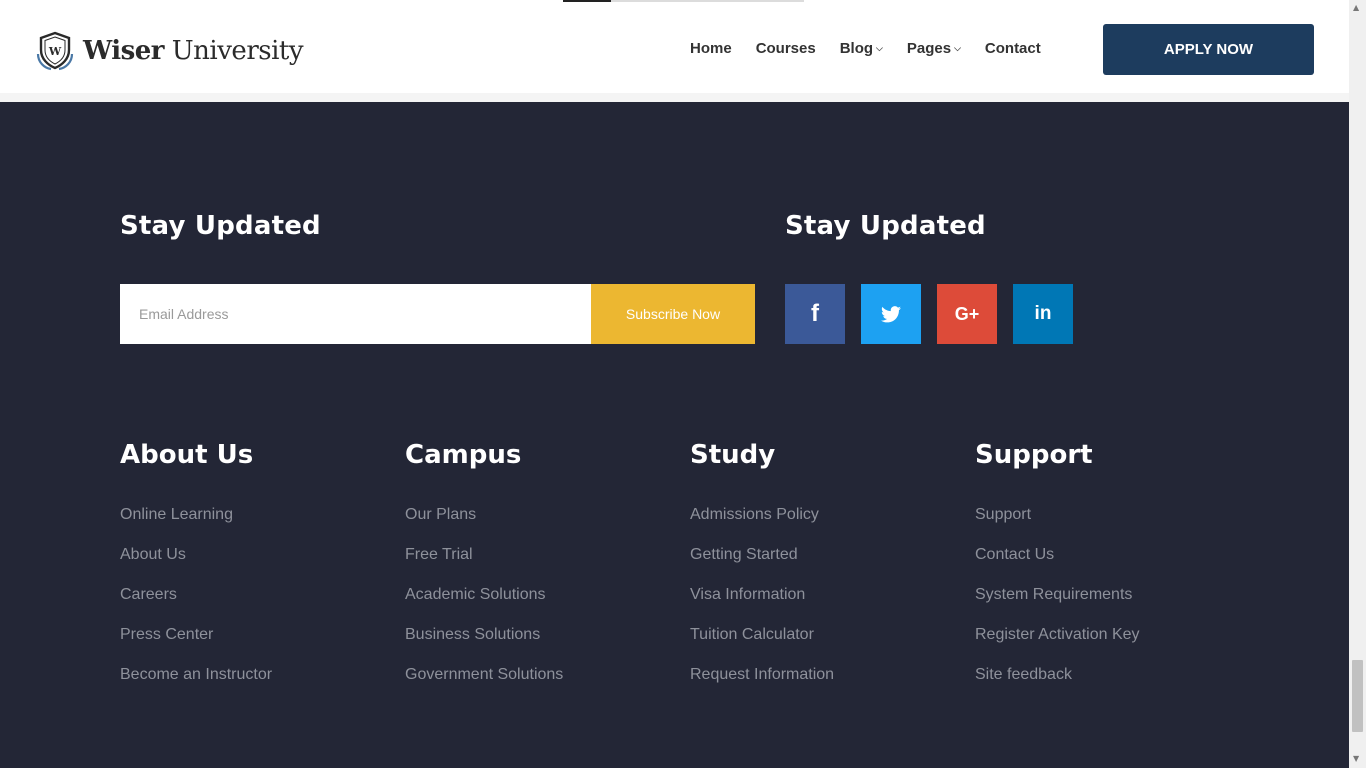 This screenshot has width=1366, height=768. I want to click on nav-blog: Blog ⌵, so click(861, 48).